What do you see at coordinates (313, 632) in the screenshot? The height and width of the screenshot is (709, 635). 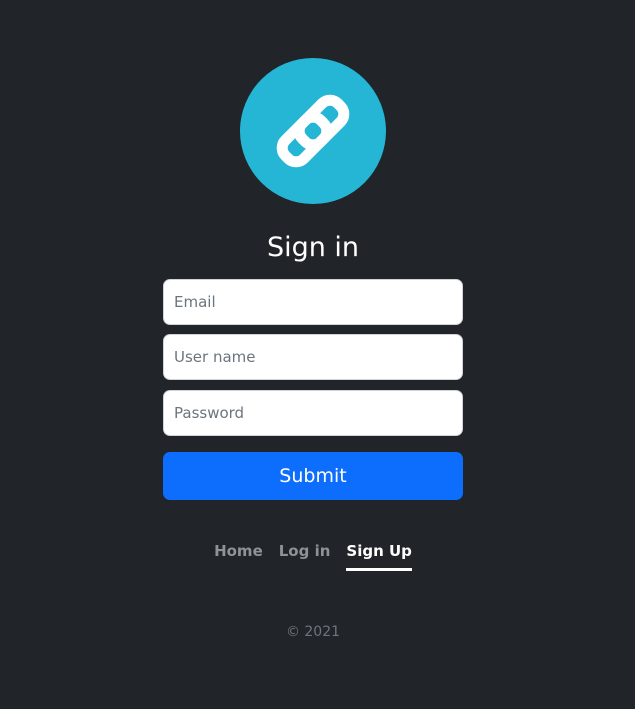 I see `copyright-text: © 2021` at bounding box center [313, 632].